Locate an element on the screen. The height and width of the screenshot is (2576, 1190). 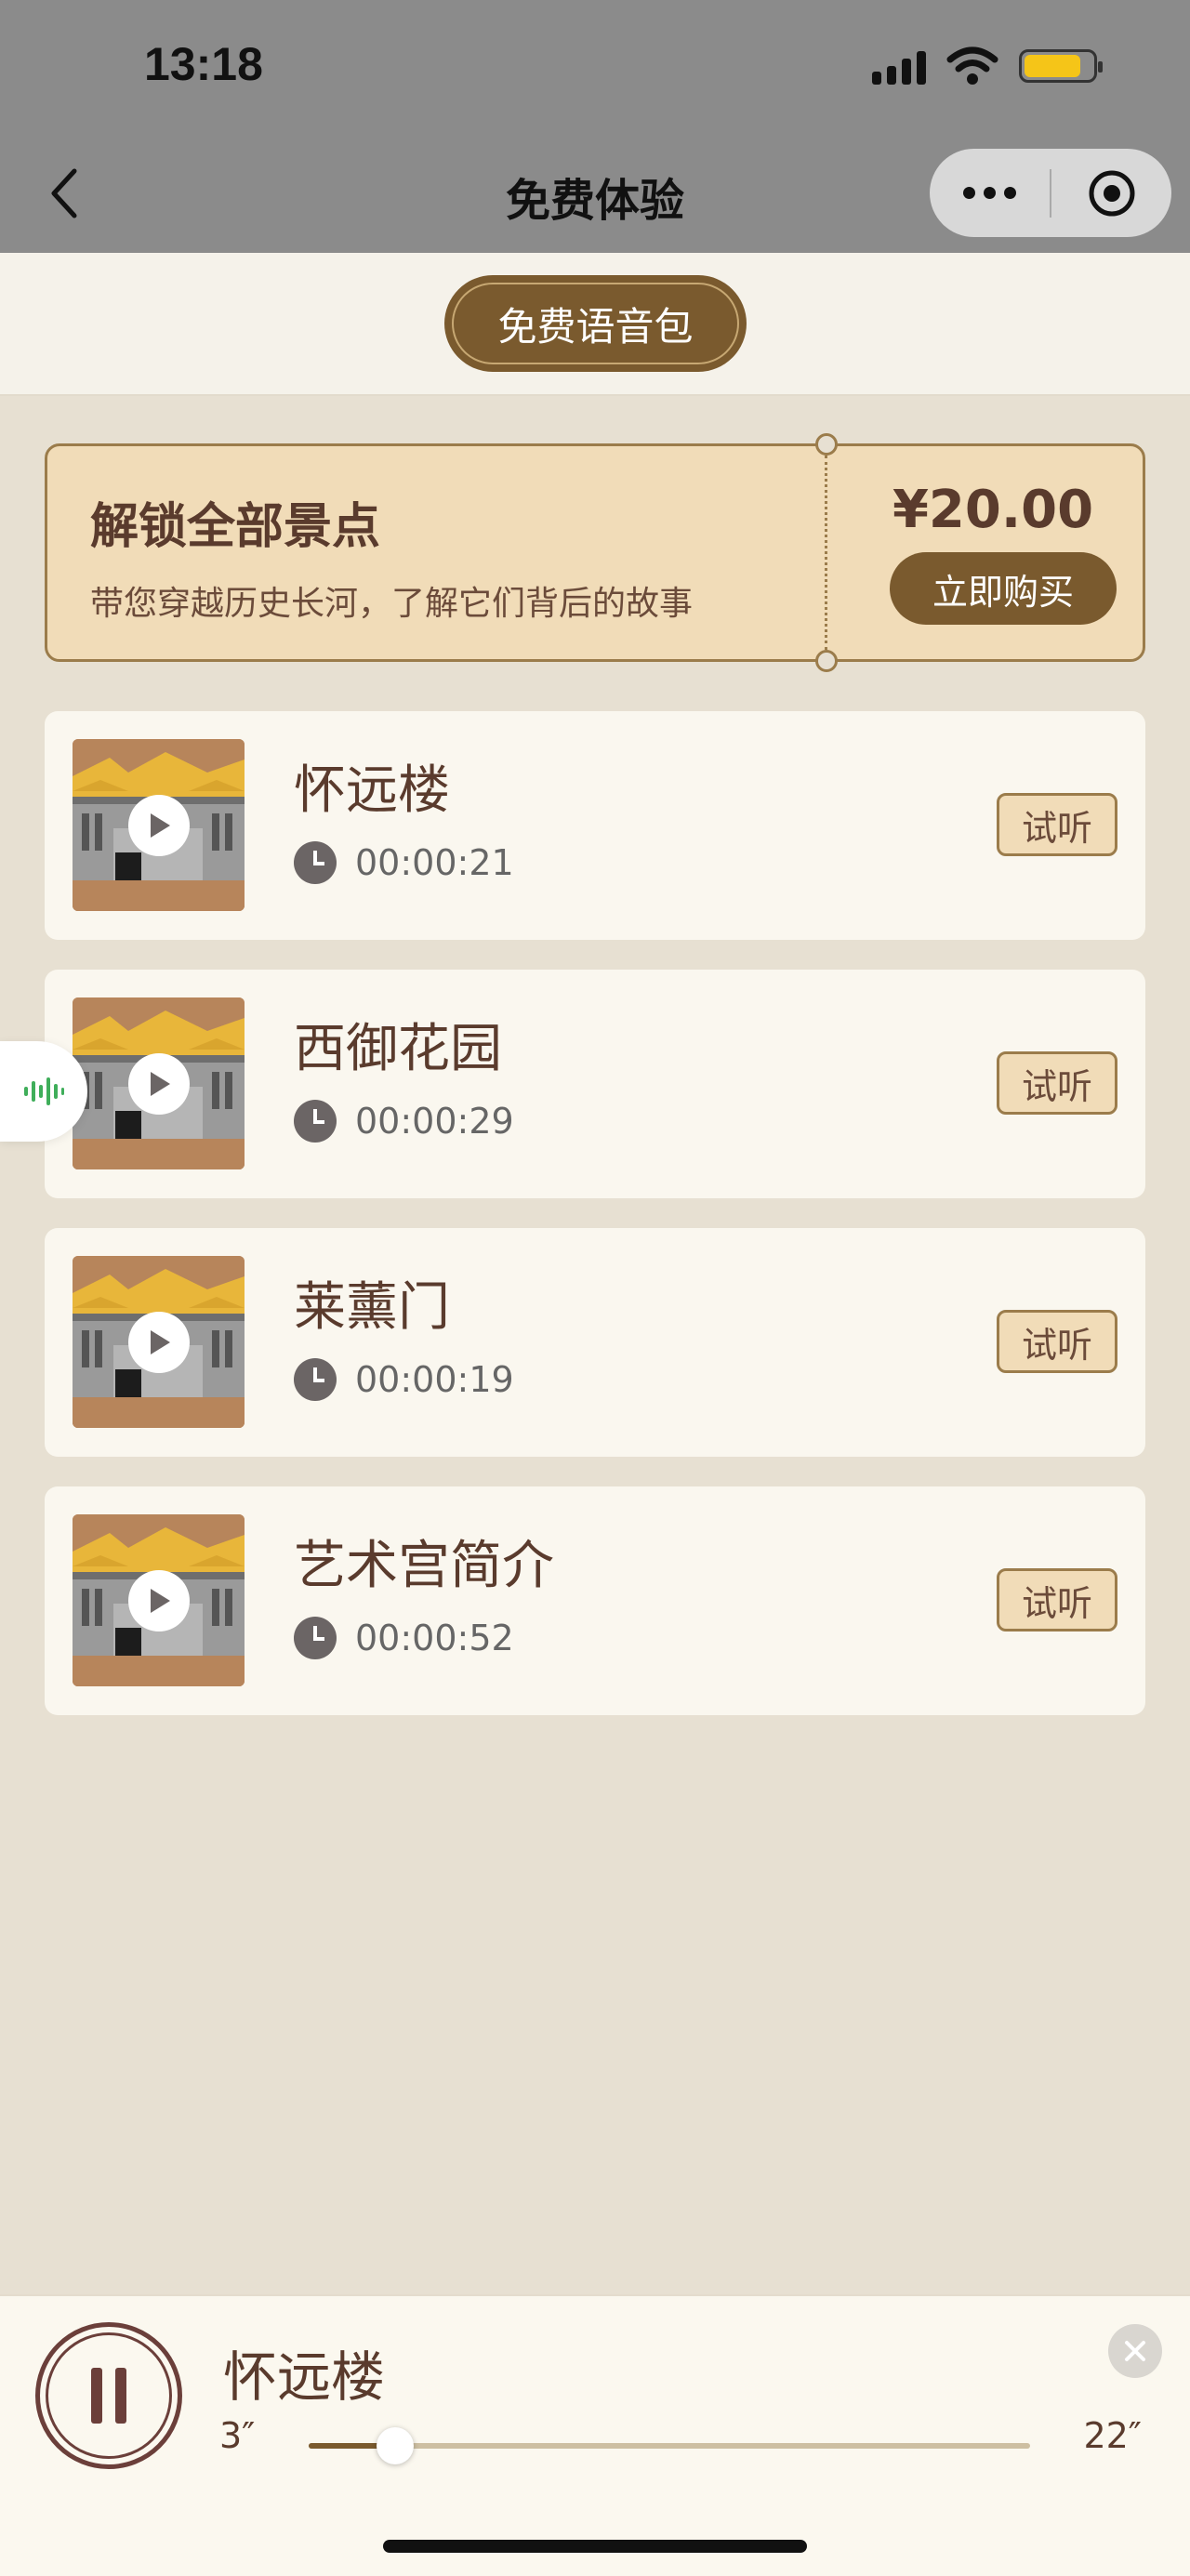
more-dots-icon is located at coordinates (969, 193).